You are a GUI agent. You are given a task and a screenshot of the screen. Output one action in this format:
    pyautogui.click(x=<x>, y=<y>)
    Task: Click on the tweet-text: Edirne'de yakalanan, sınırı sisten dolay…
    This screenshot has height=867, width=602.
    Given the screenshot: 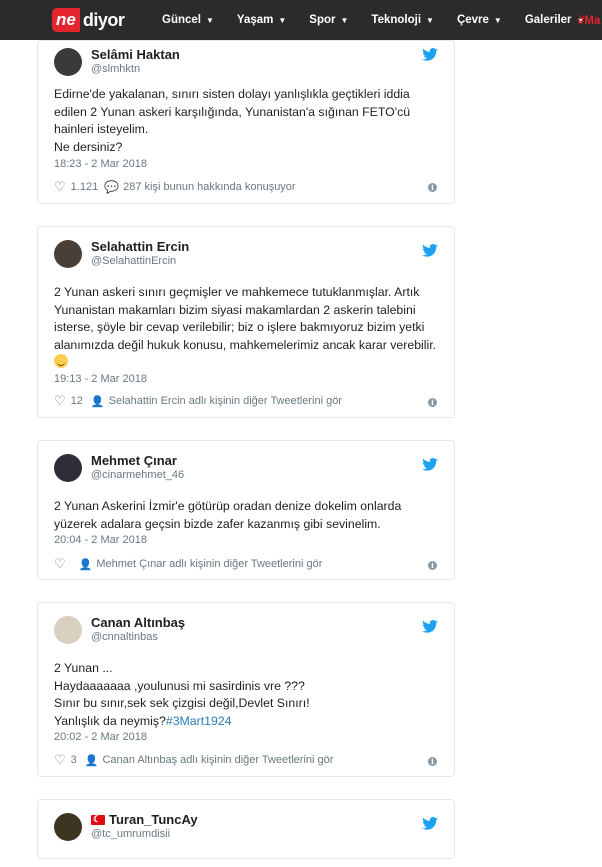 What is the action you would take?
    pyautogui.click(x=232, y=120)
    